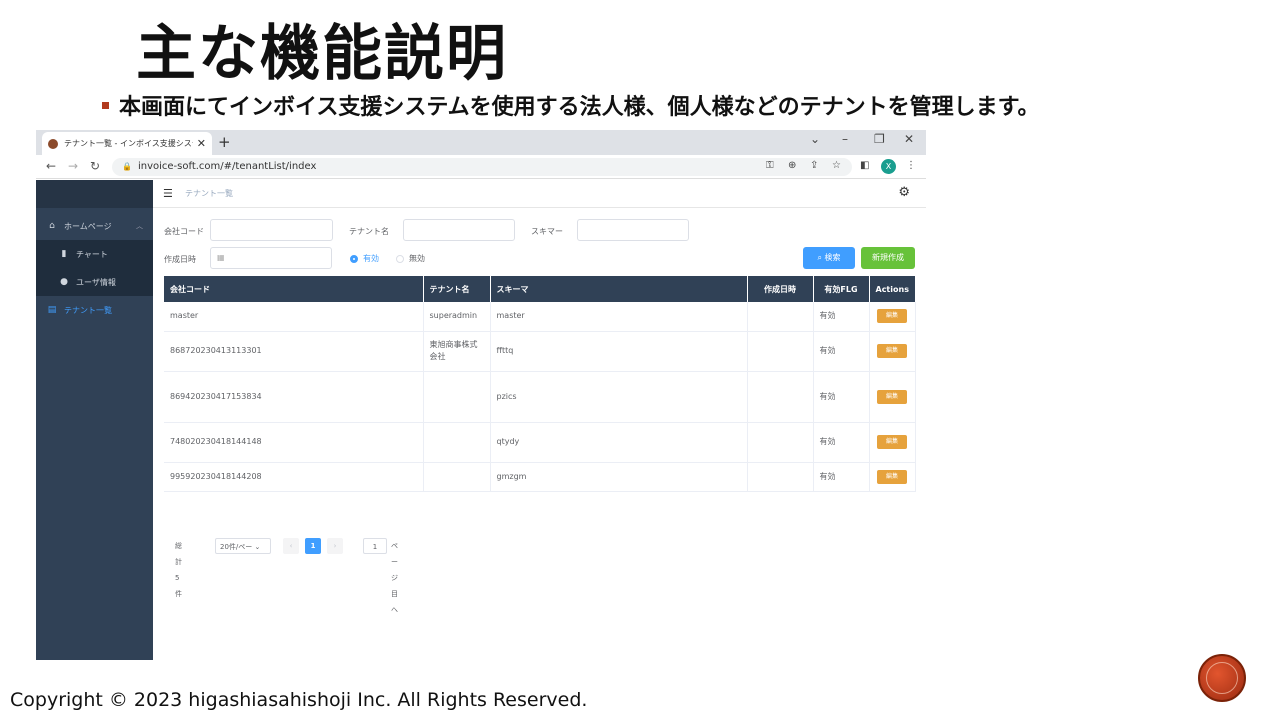  Describe the element at coordinates (139, 226) in the screenshot. I see `chevron-up-icon: ︿` at that location.